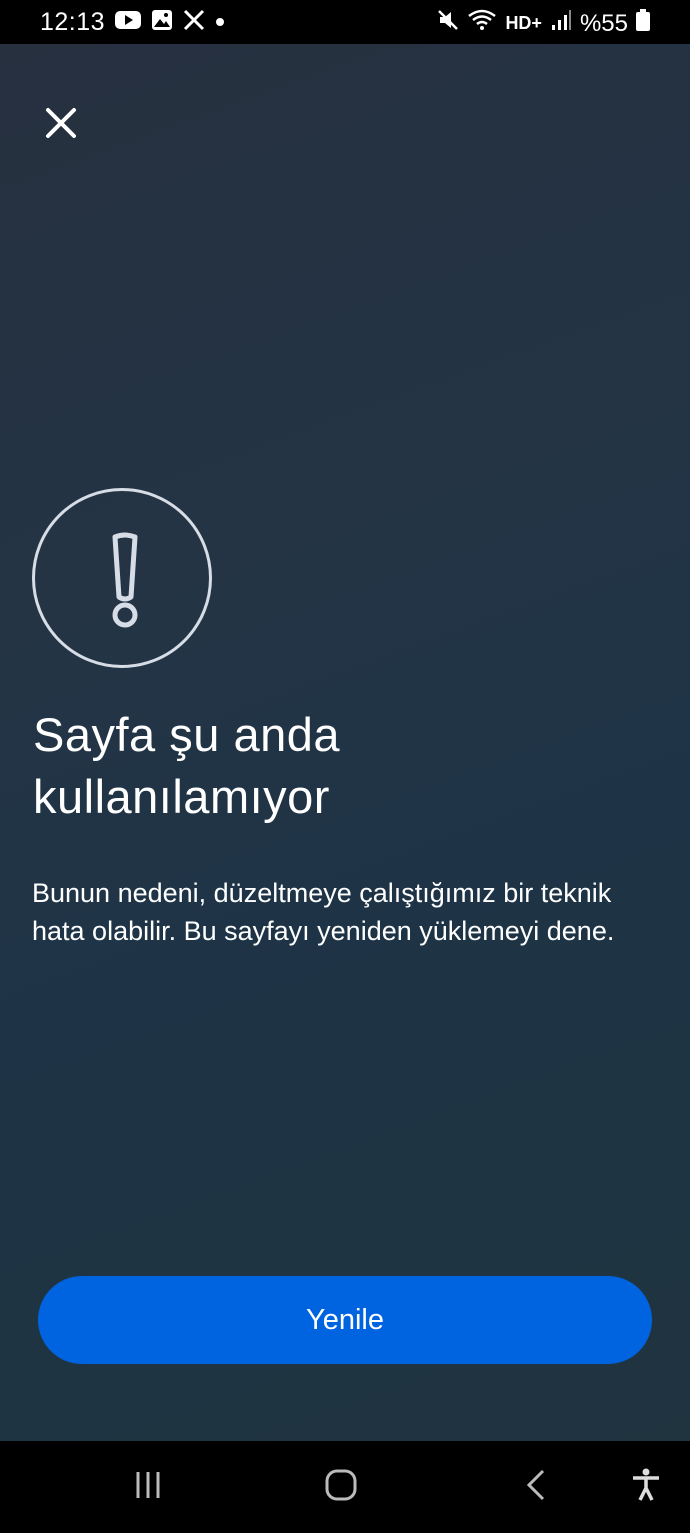 The width and height of the screenshot is (690, 1533). I want to click on signal-icon, so click(561, 23).